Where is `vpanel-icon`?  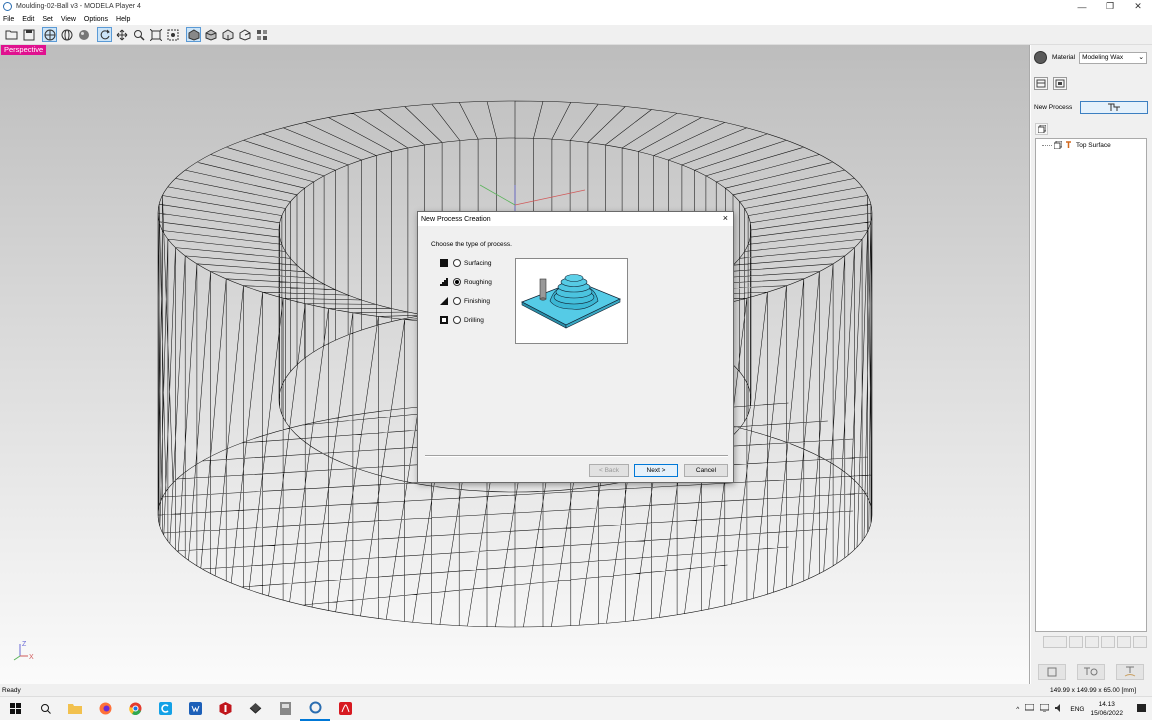 vpanel-icon is located at coordinates (255, 709).